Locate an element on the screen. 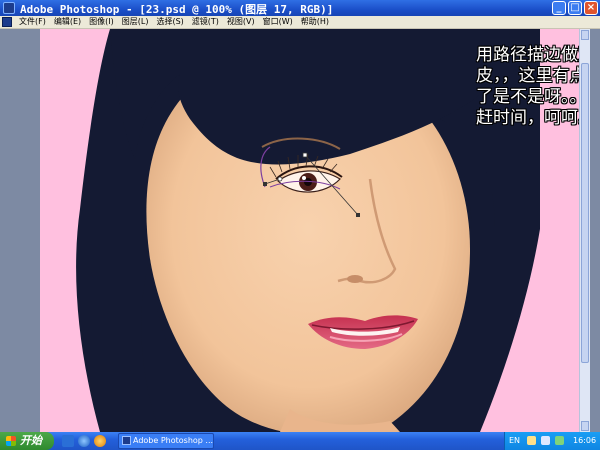 Image resolution: width=600 pixels, height=450 pixels. close-button: × is located at coordinates (591, 8).